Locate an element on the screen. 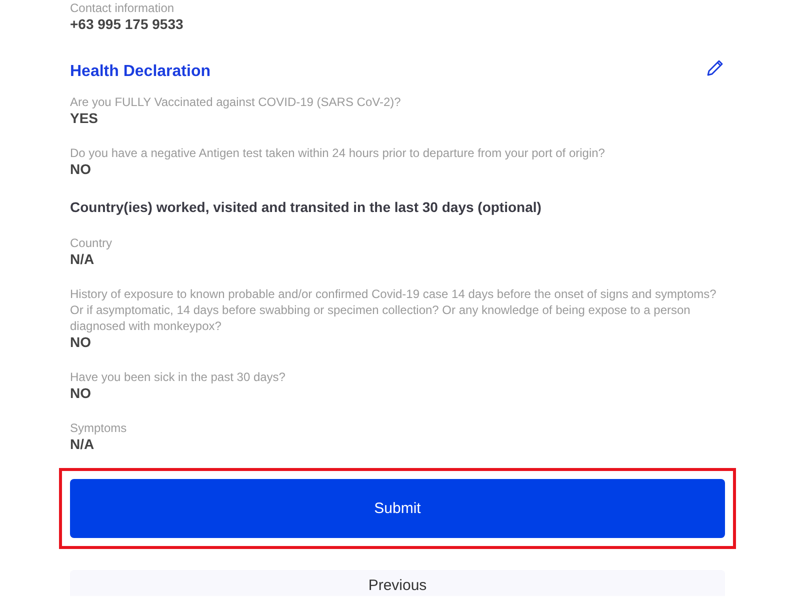 The image size is (790, 597). field-label: Contact information is located at coordinates (123, 8).